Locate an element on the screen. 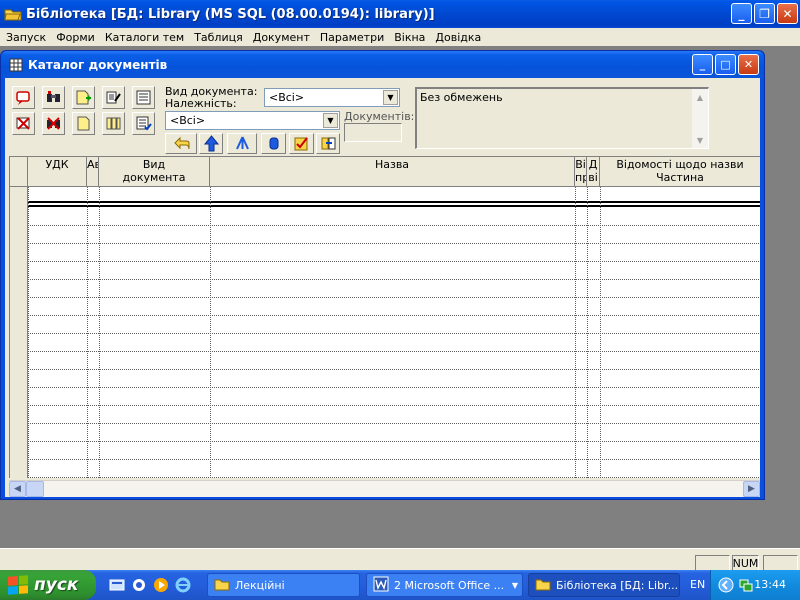 The width and height of the screenshot is (800, 600). quicklaunch-ie-icon is located at coordinates (183, 585).